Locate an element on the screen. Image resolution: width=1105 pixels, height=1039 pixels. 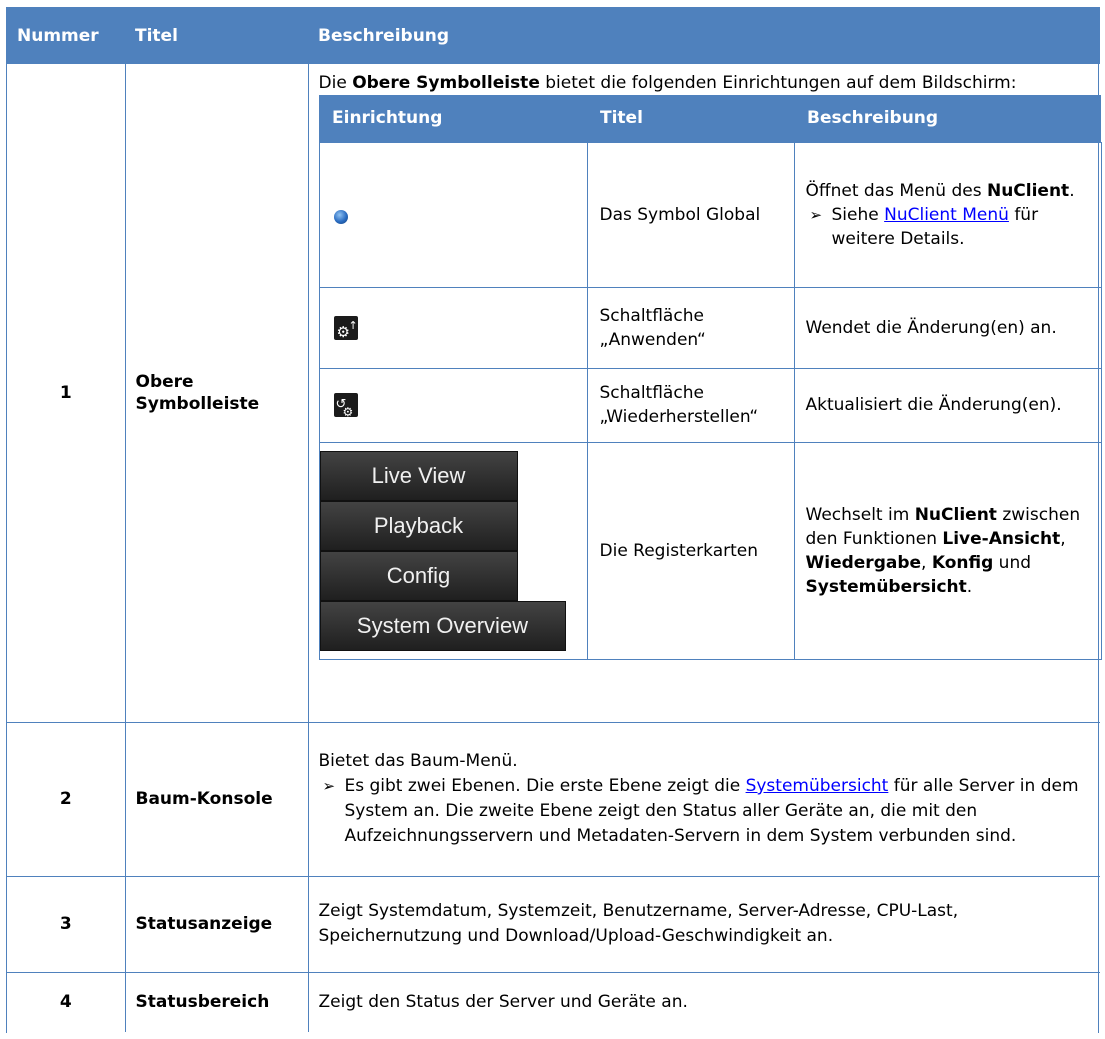
facility-title: Schaltfläche „Anwenden“ is located at coordinates (690, 327).